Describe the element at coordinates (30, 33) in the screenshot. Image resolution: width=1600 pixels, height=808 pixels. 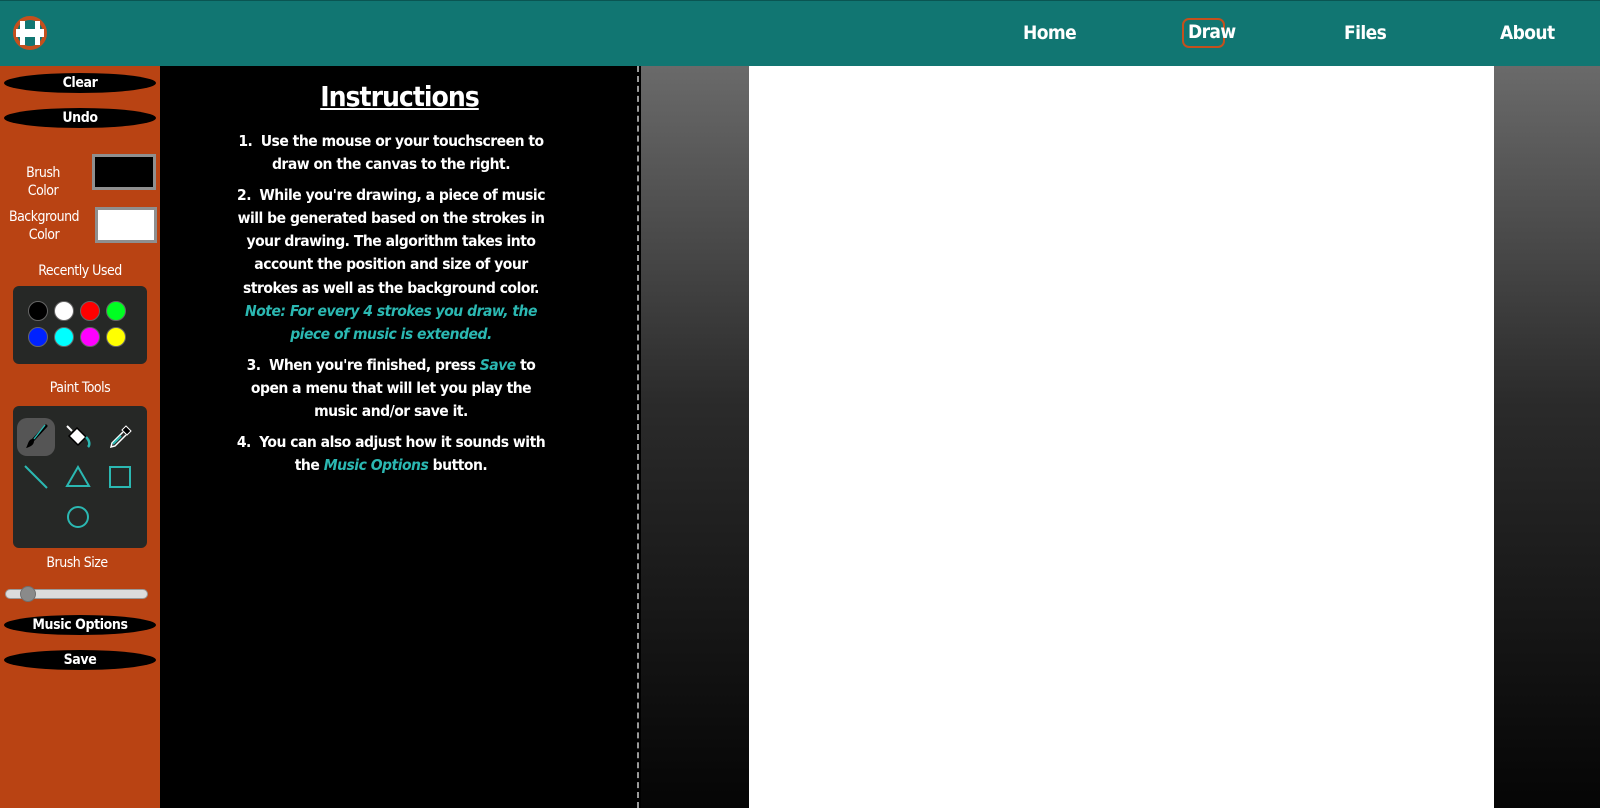
I see `app-logo-icon` at that location.